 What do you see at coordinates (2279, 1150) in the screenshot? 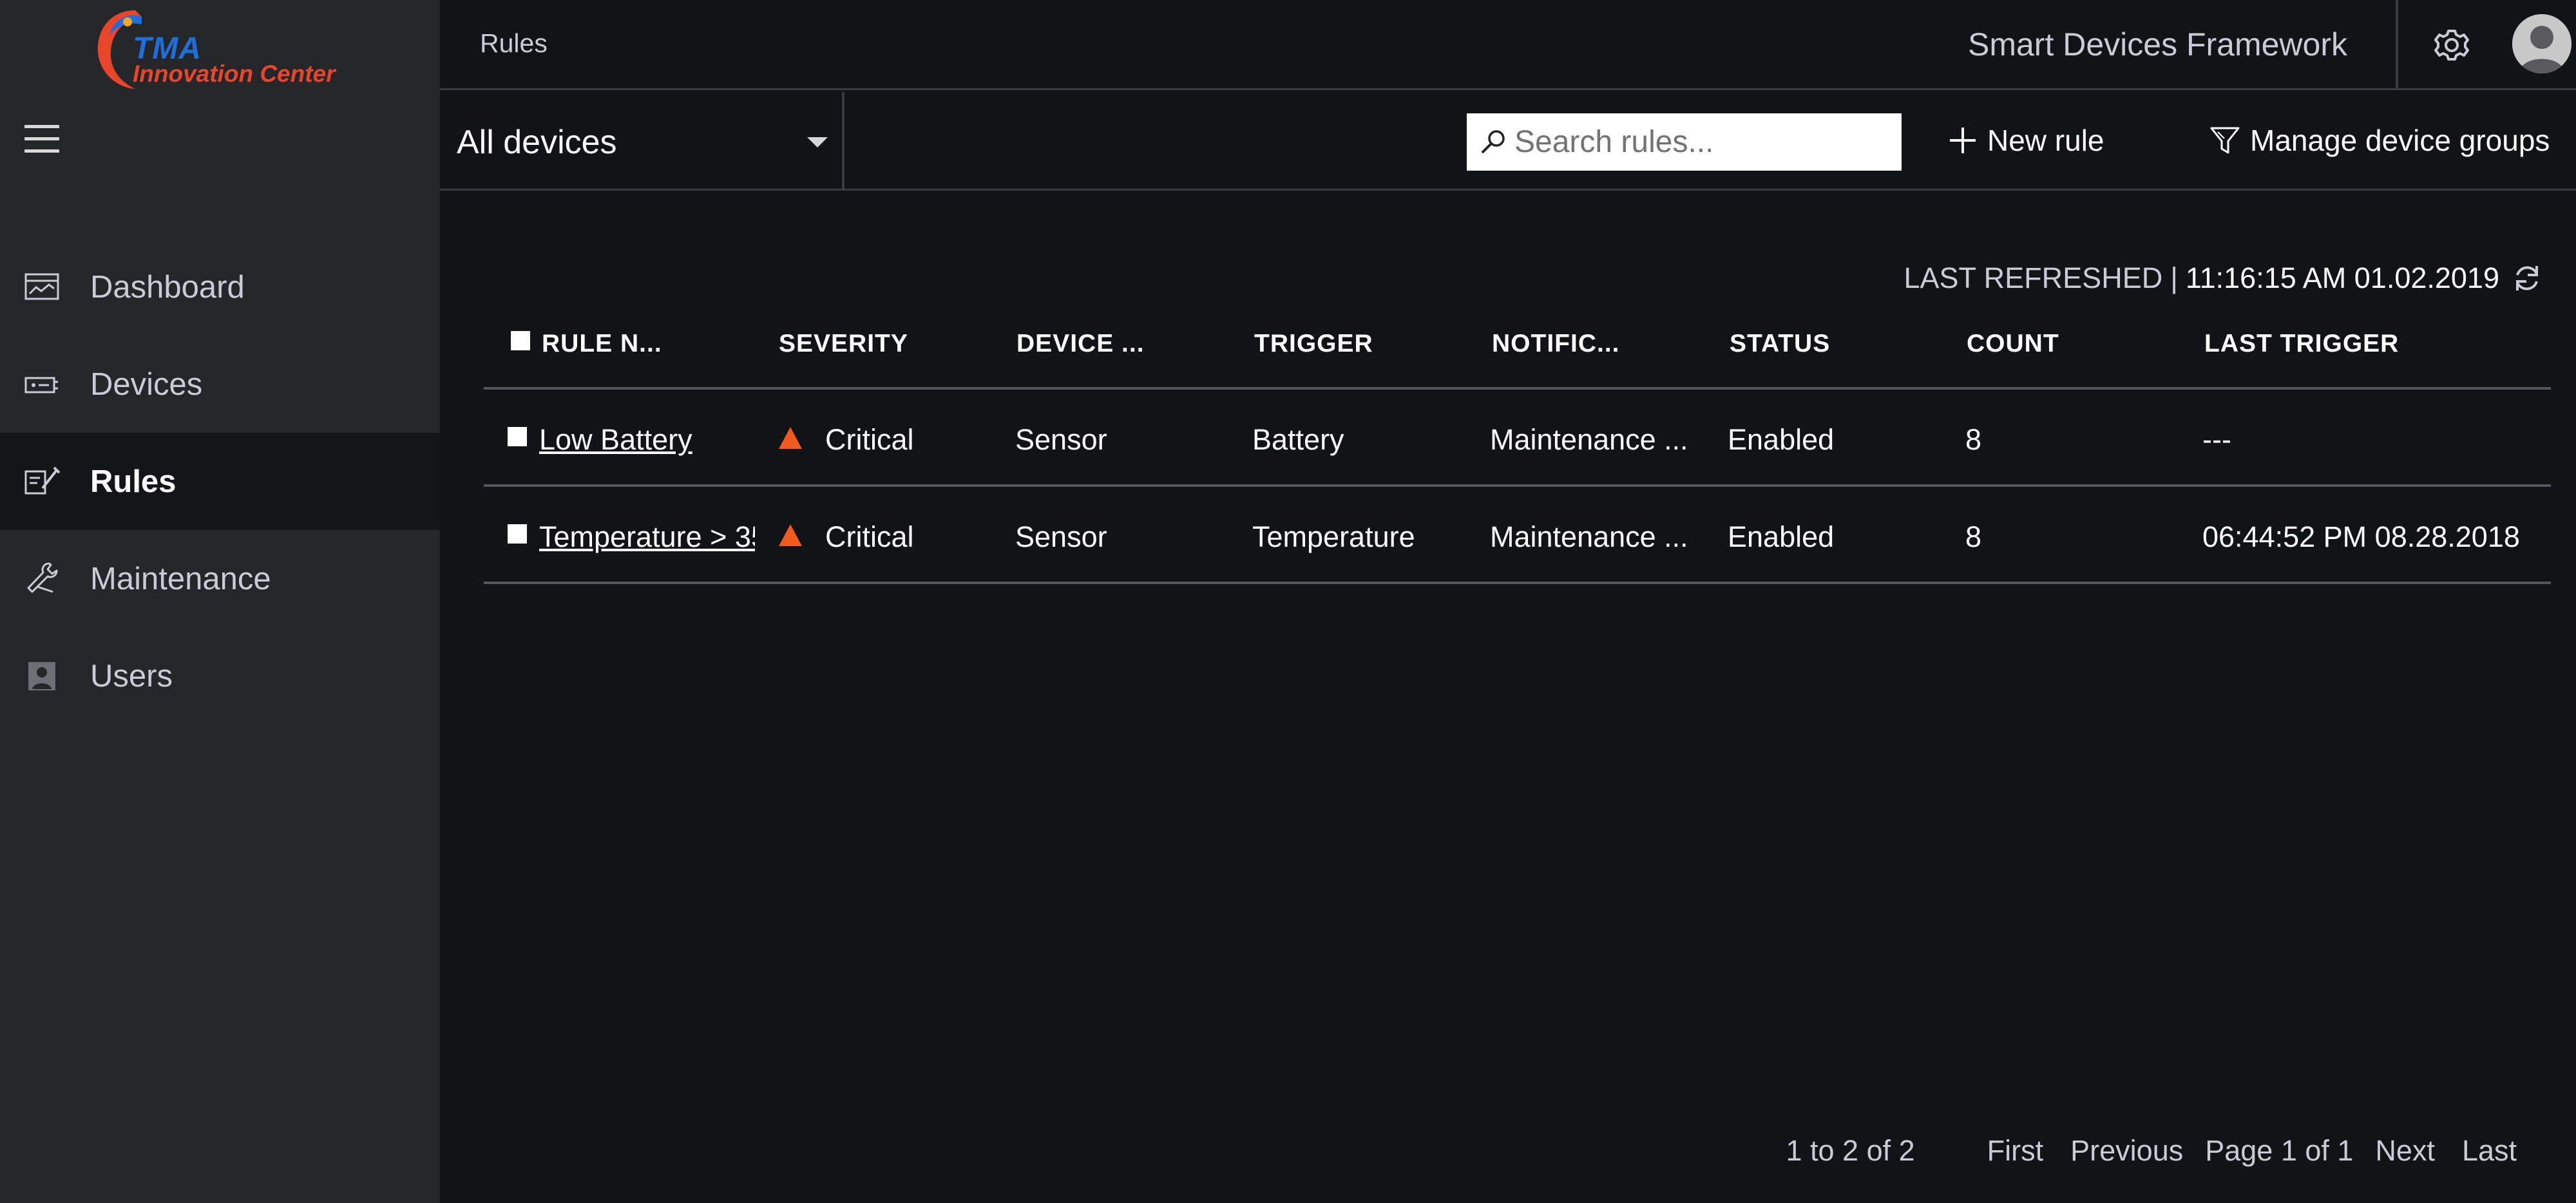
I see `page-info: Page 1 of 1` at bounding box center [2279, 1150].